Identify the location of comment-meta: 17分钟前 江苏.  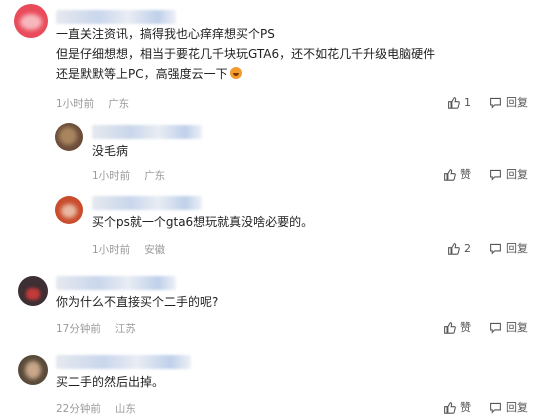
(103, 328).